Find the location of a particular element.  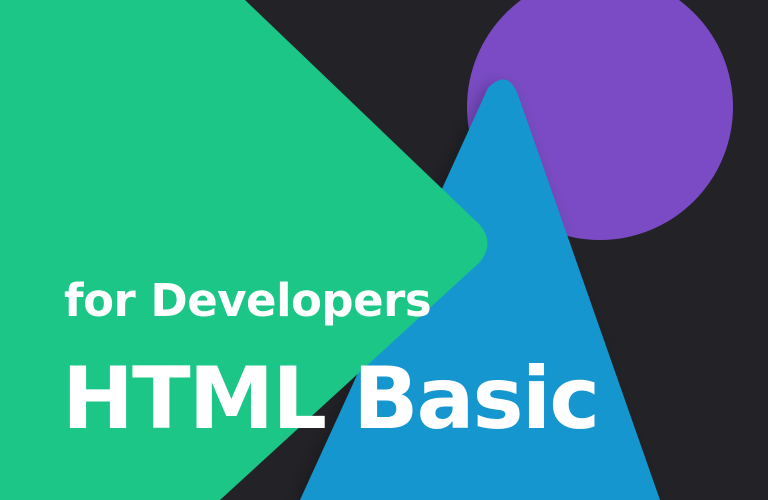

cover-subtitle: for Developers is located at coordinates (248, 300).